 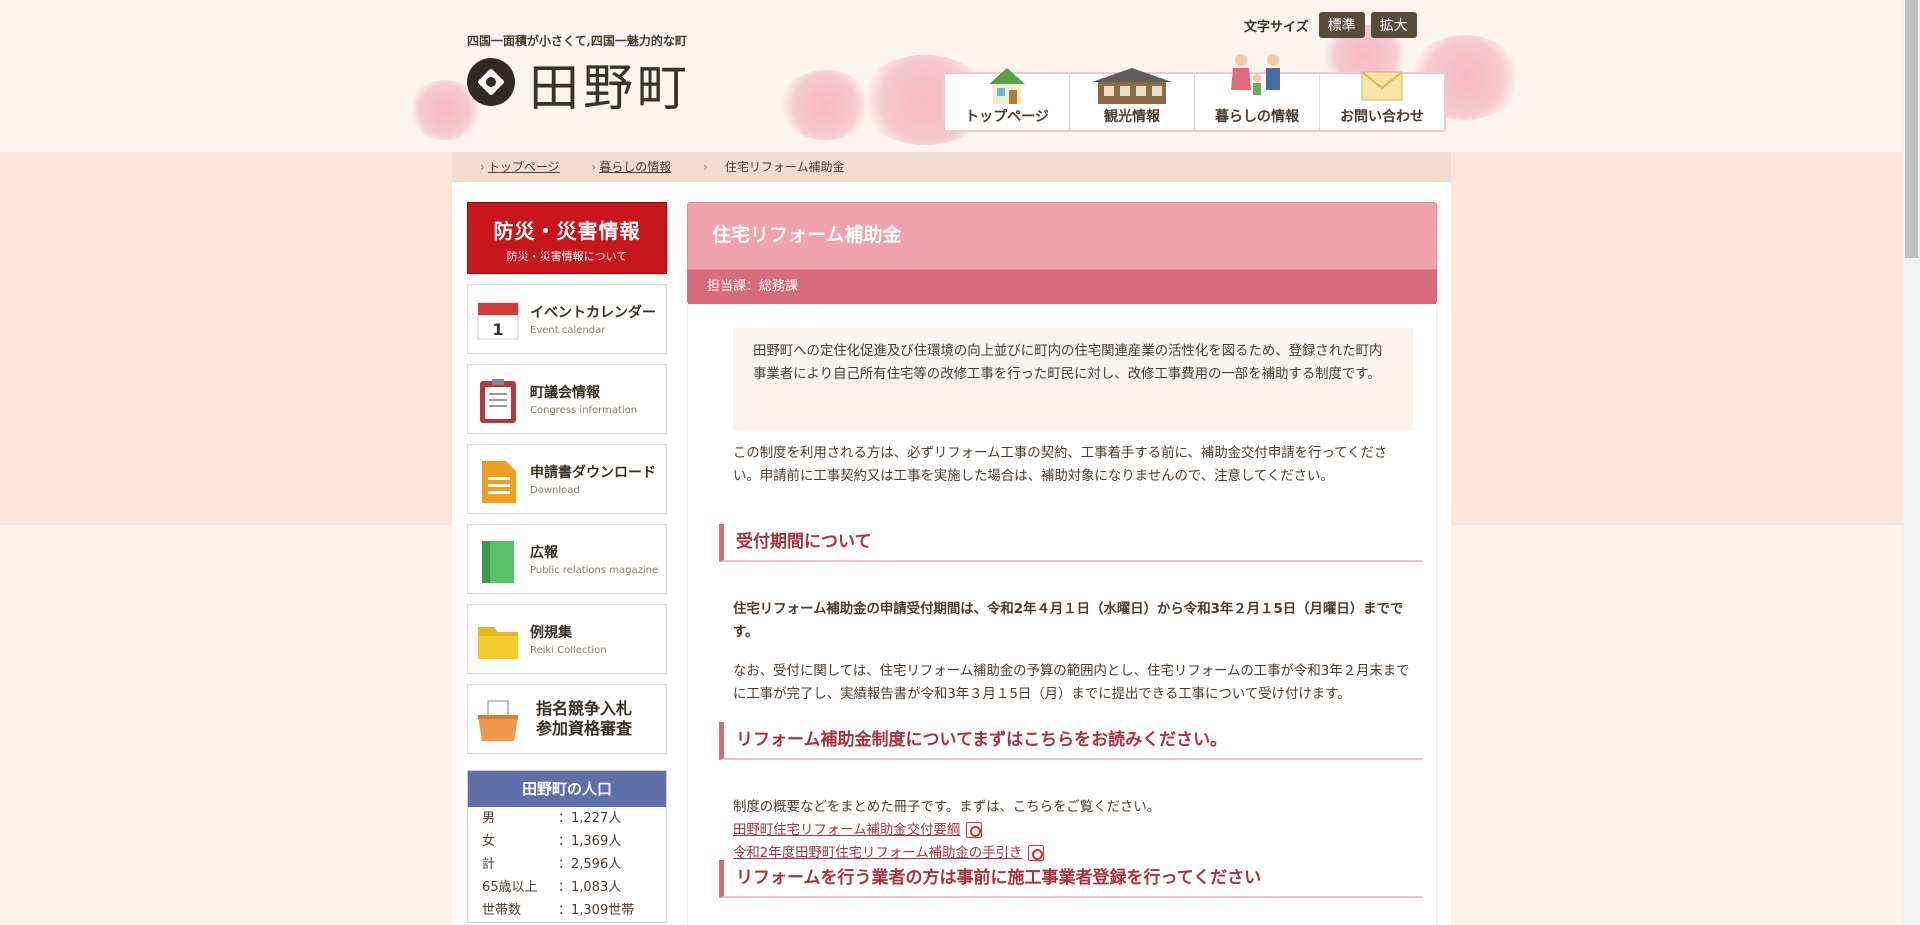 I want to click on calendar-icon: 1, so click(x=498, y=321).